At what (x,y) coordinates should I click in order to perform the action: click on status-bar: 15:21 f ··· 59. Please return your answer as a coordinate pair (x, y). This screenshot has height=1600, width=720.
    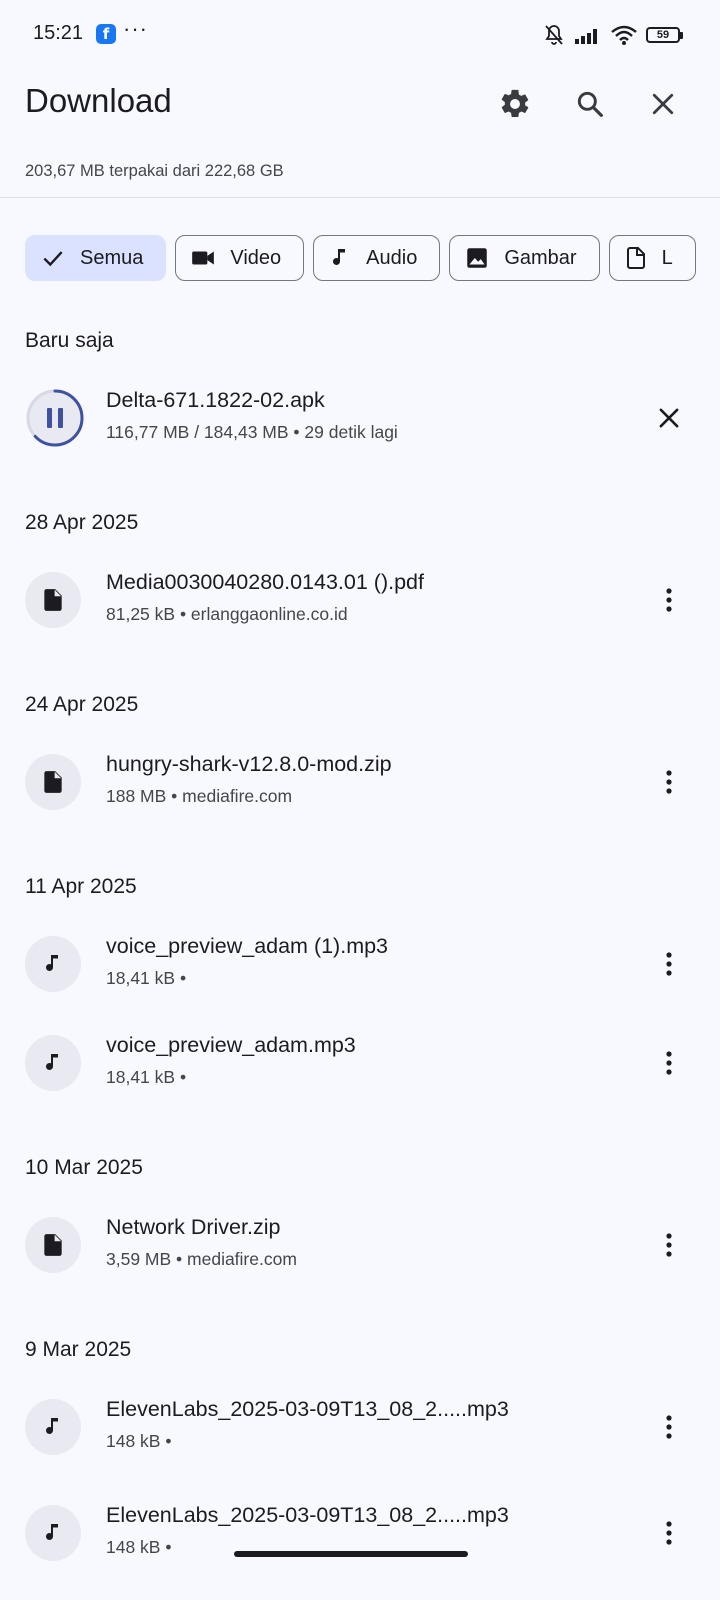
    Looking at the image, I should click on (360, 35).